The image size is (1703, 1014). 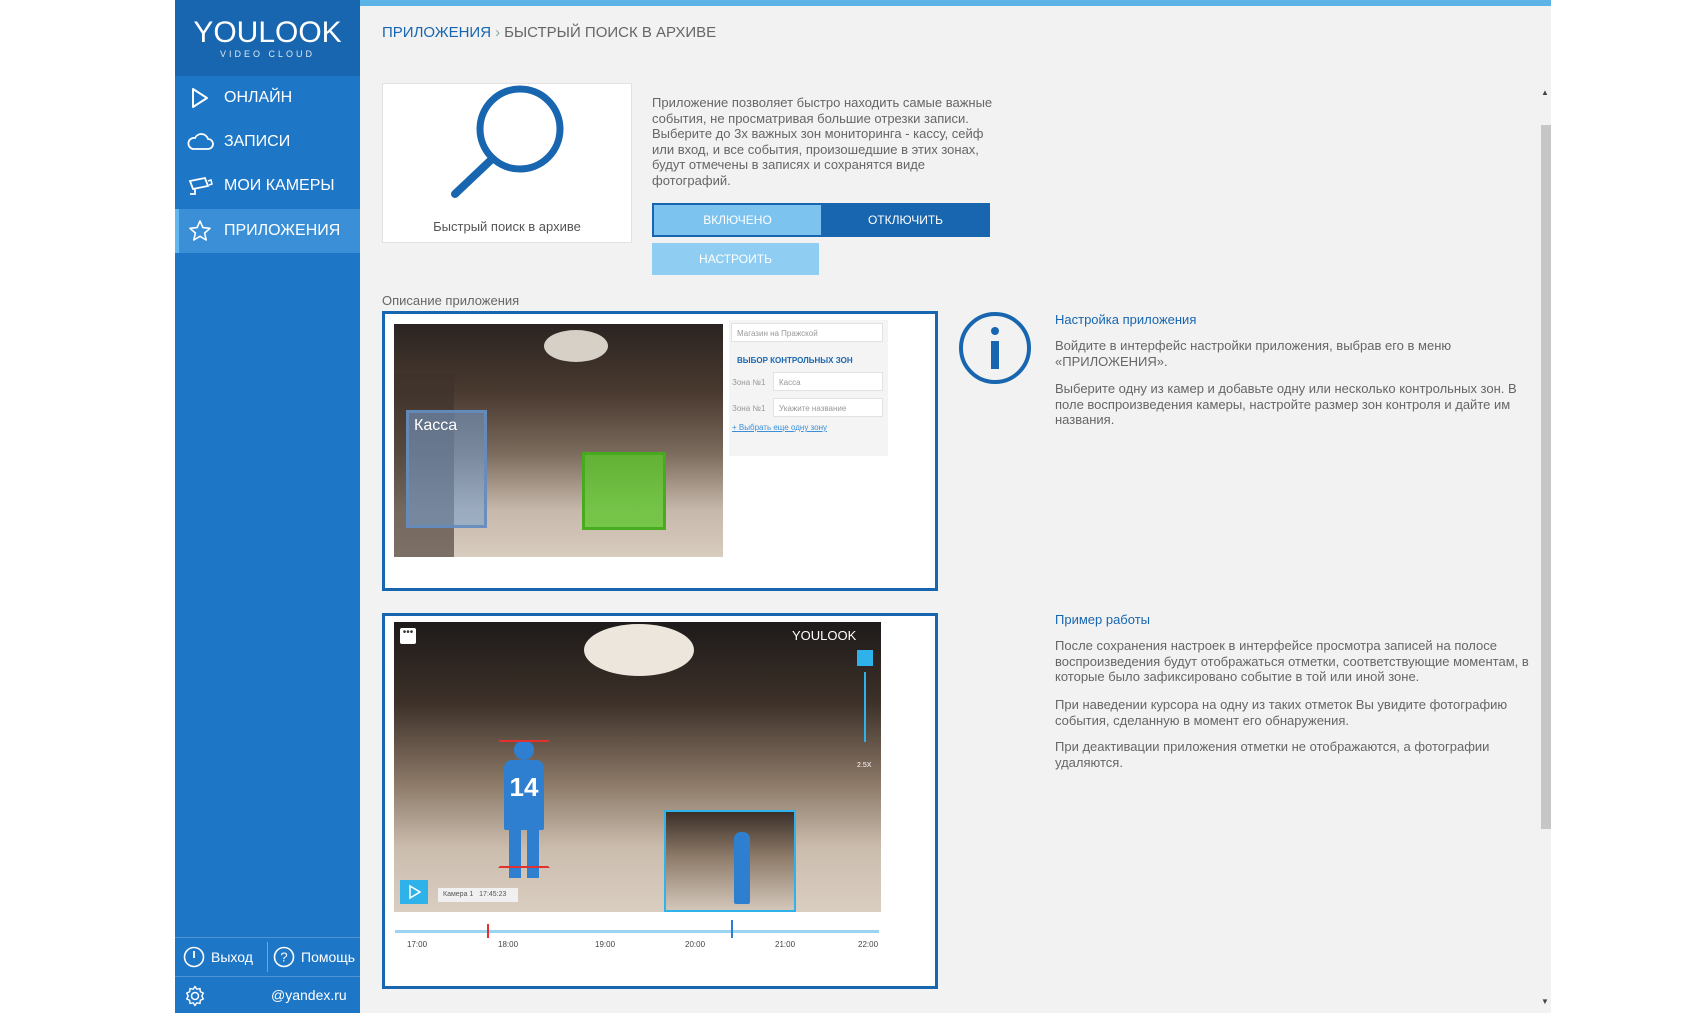 What do you see at coordinates (824, 635) in the screenshot?
I see `overlay-brand: YOULOOK` at bounding box center [824, 635].